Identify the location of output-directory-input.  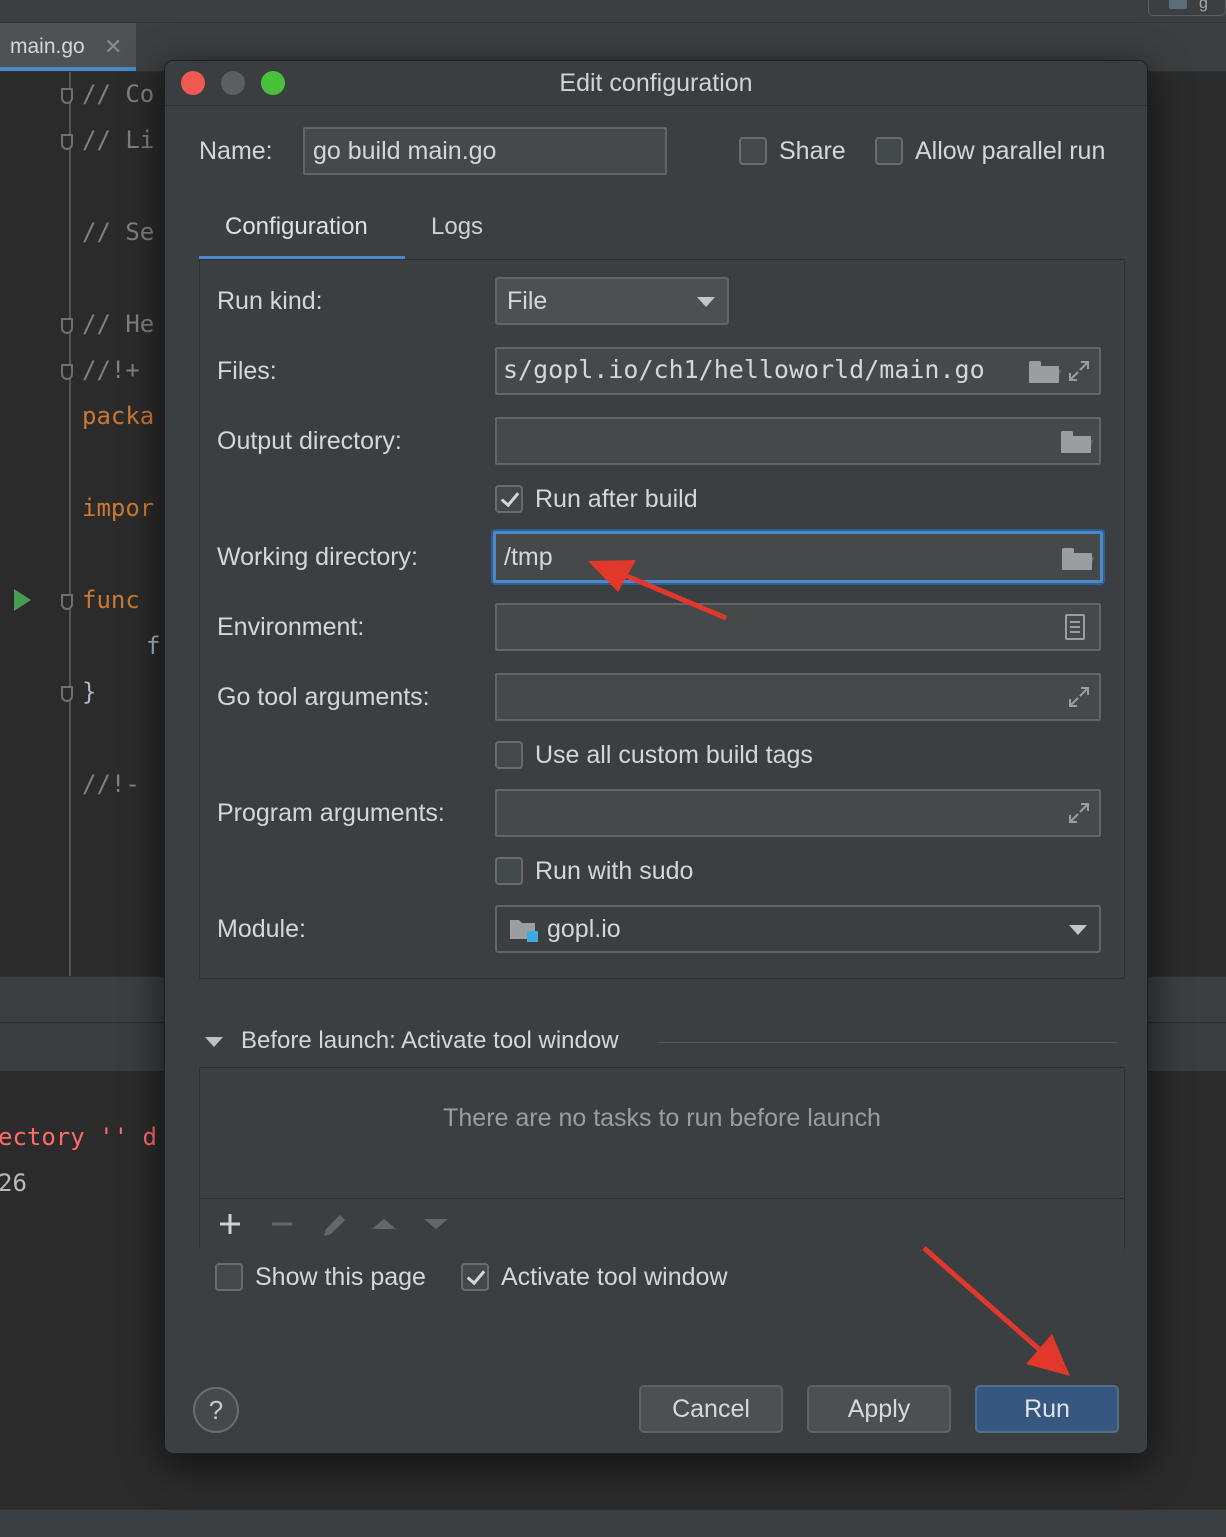
(798, 441).